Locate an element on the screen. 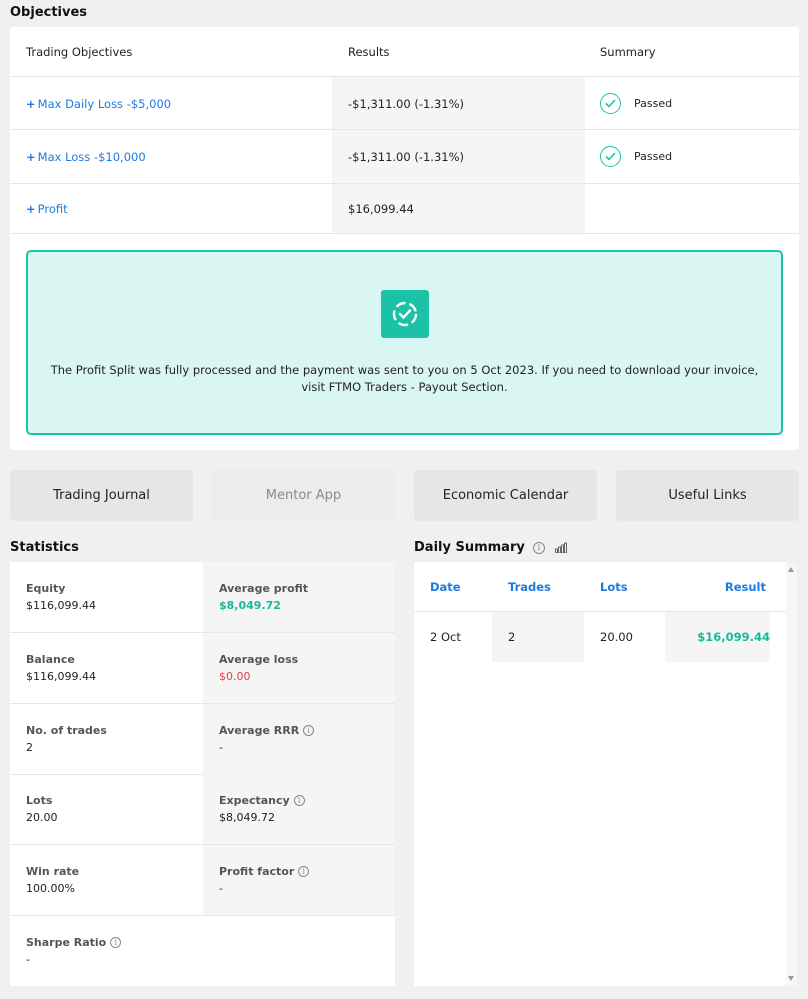  cell-result: $16,099.44 is located at coordinates (733, 637).